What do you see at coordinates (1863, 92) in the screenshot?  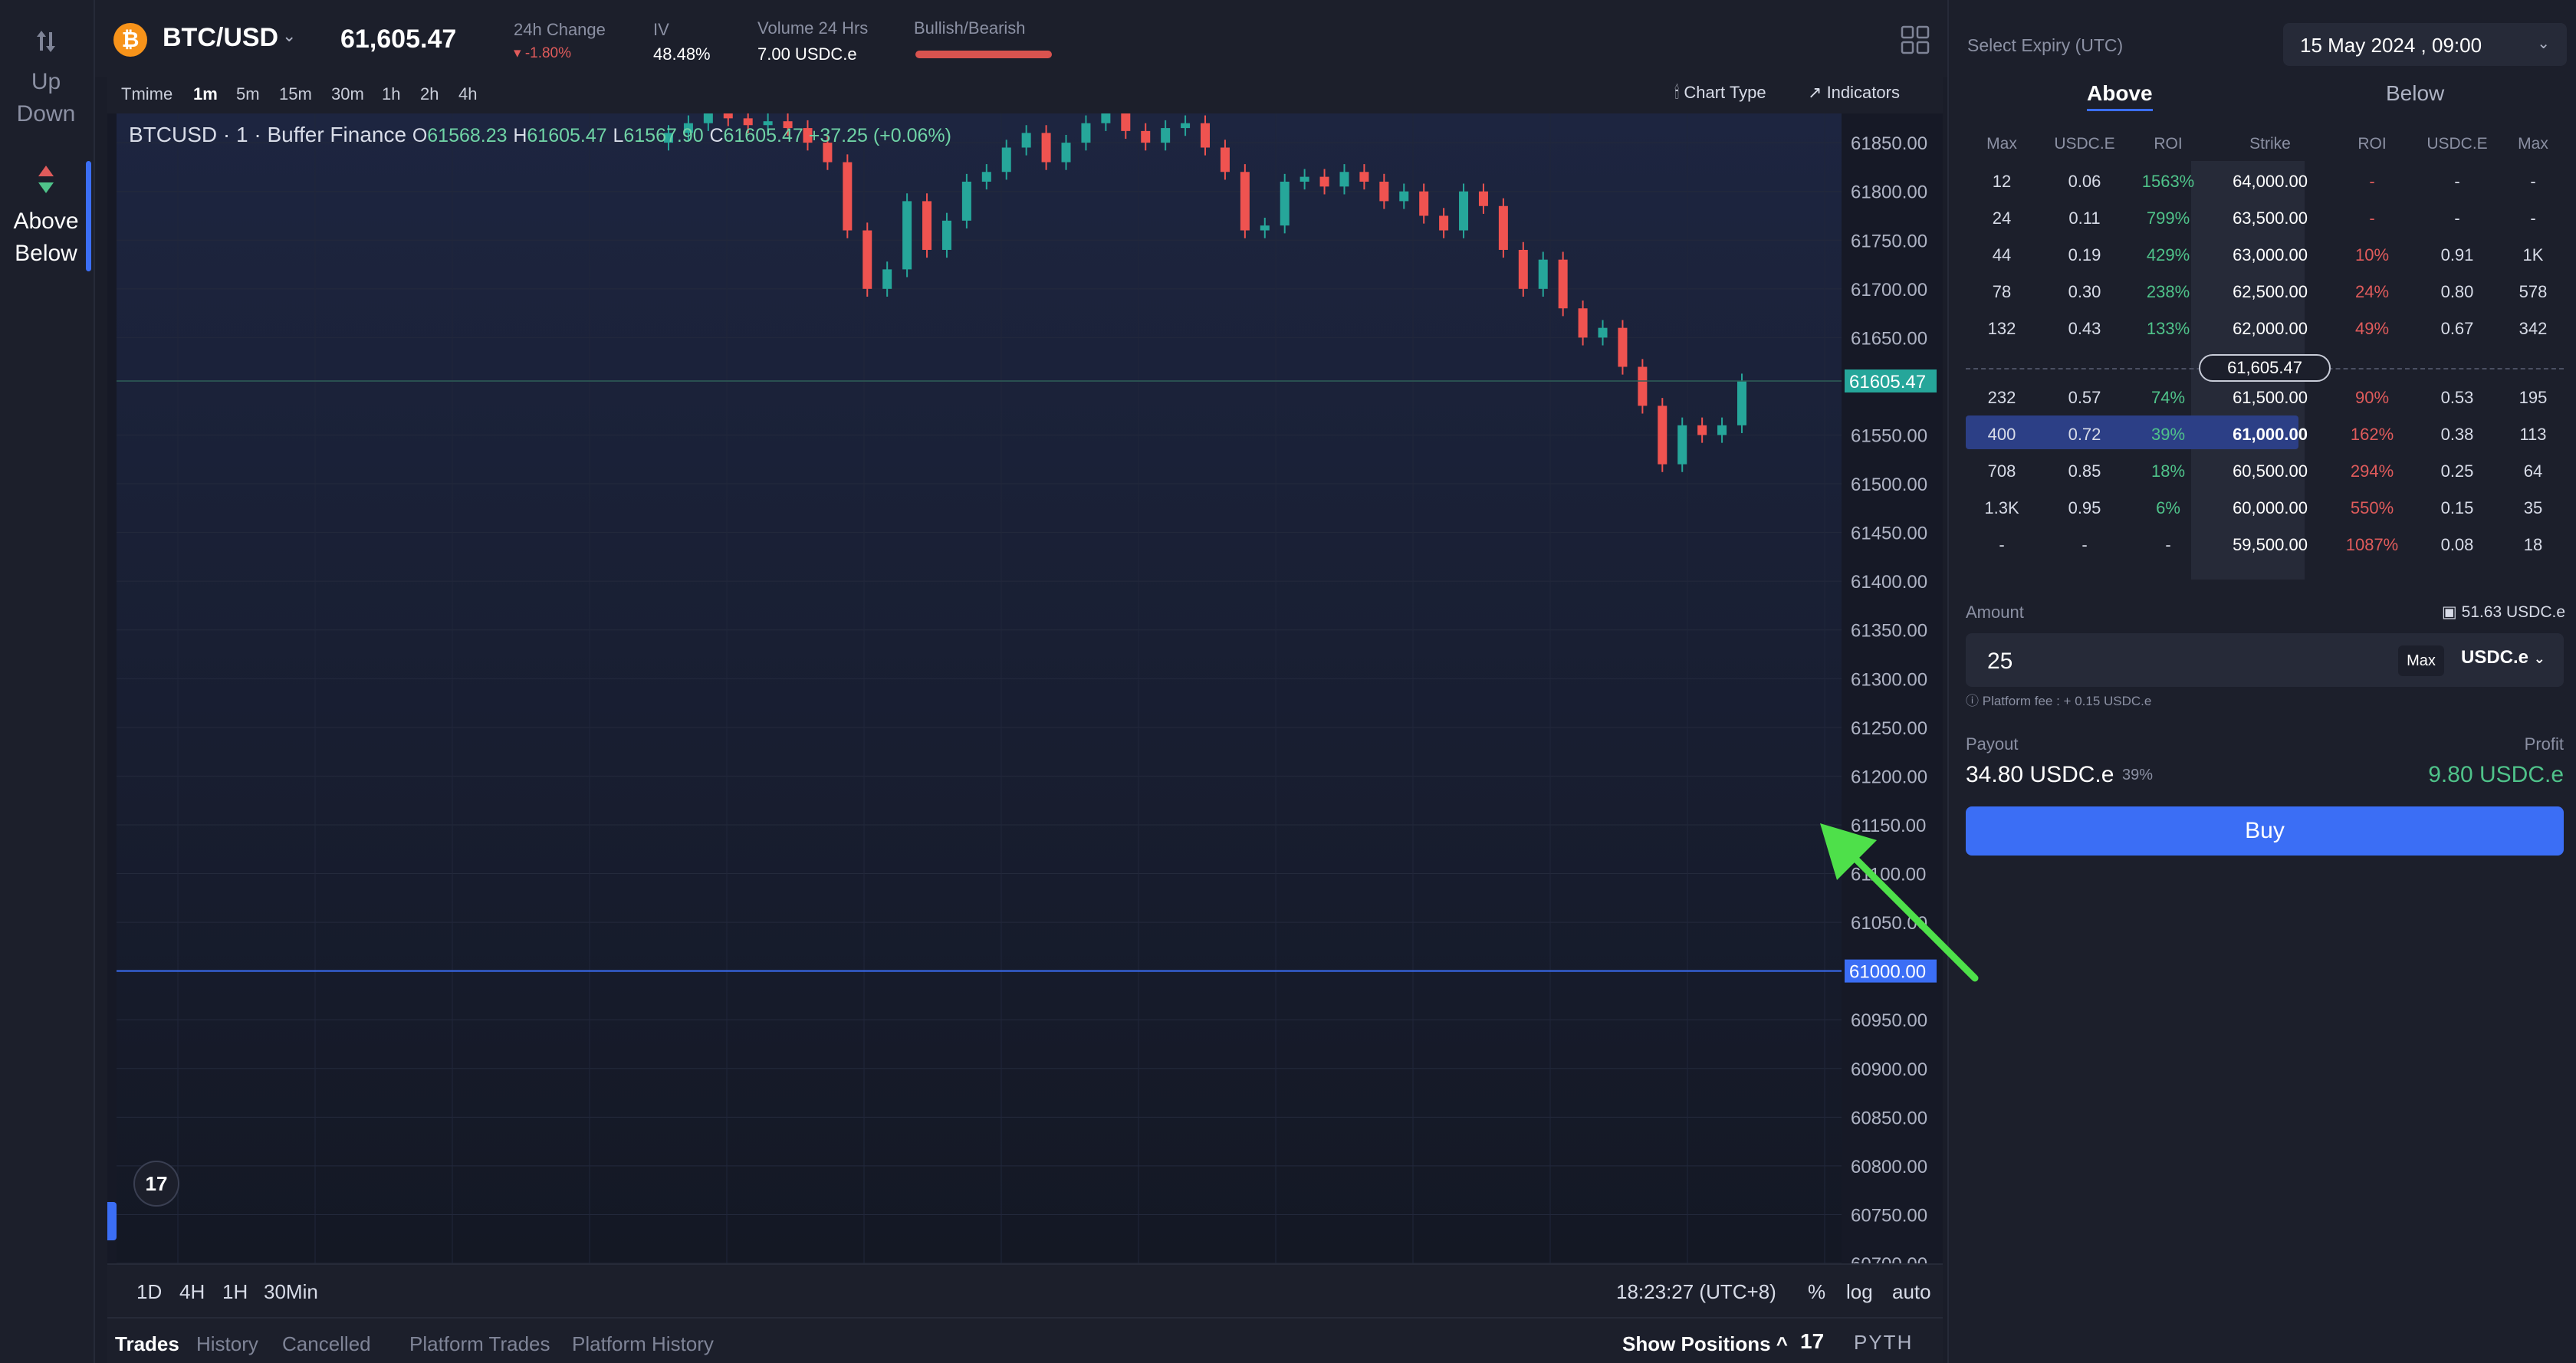 I see `indicators-label: Indicators` at bounding box center [1863, 92].